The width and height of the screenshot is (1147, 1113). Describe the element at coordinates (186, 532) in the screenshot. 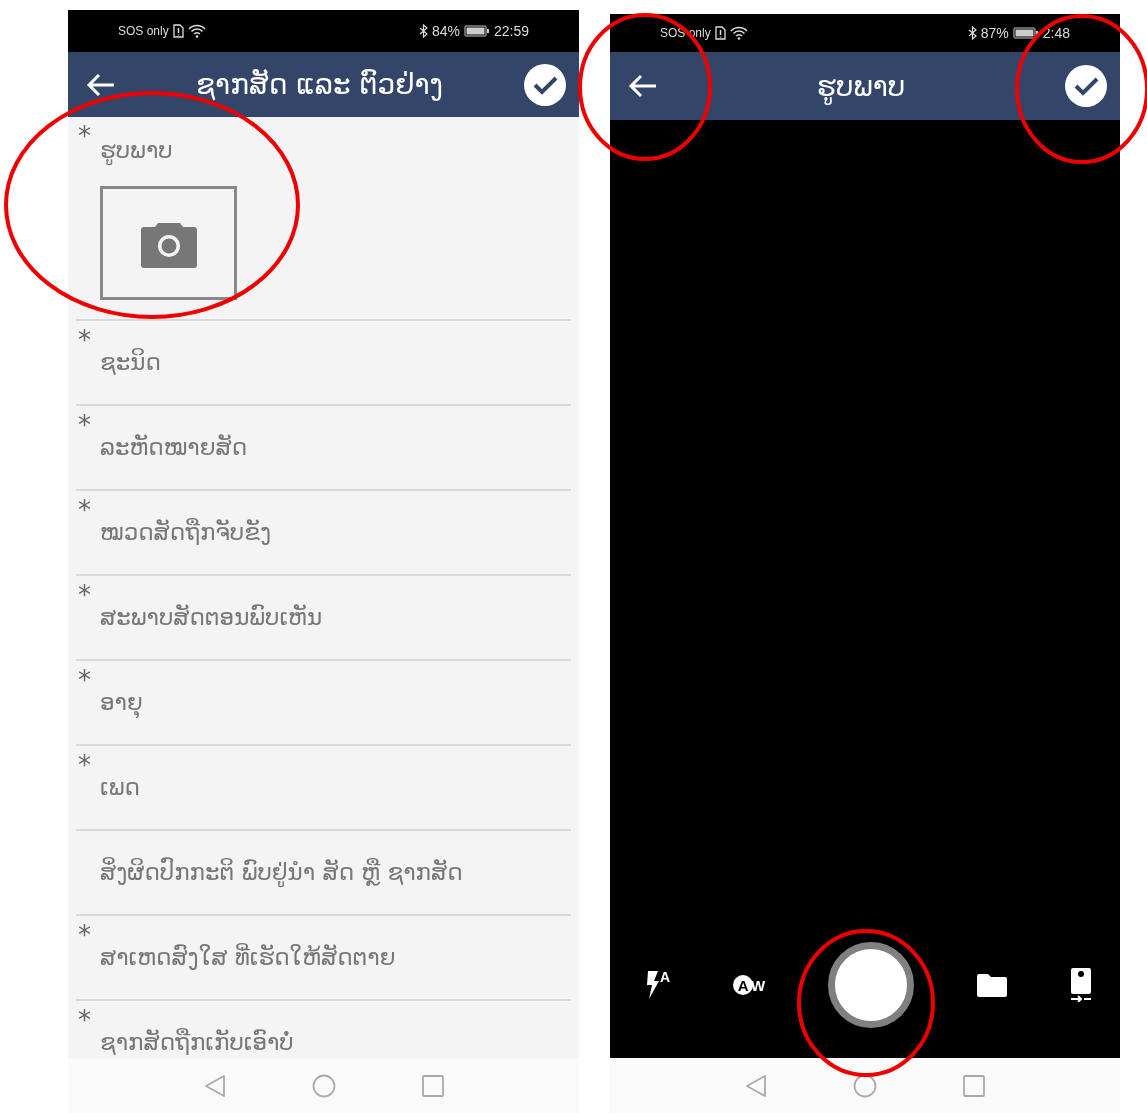

I see `field-label: ໝວດສັດຖືກຈັບຂັງ` at that location.